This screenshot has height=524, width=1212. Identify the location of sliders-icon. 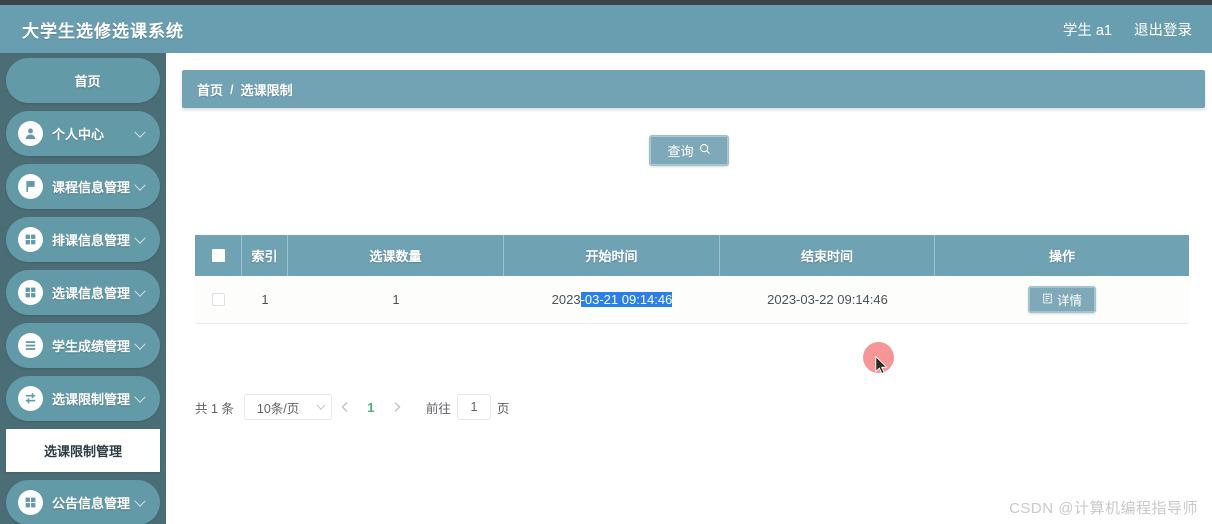
(30, 398).